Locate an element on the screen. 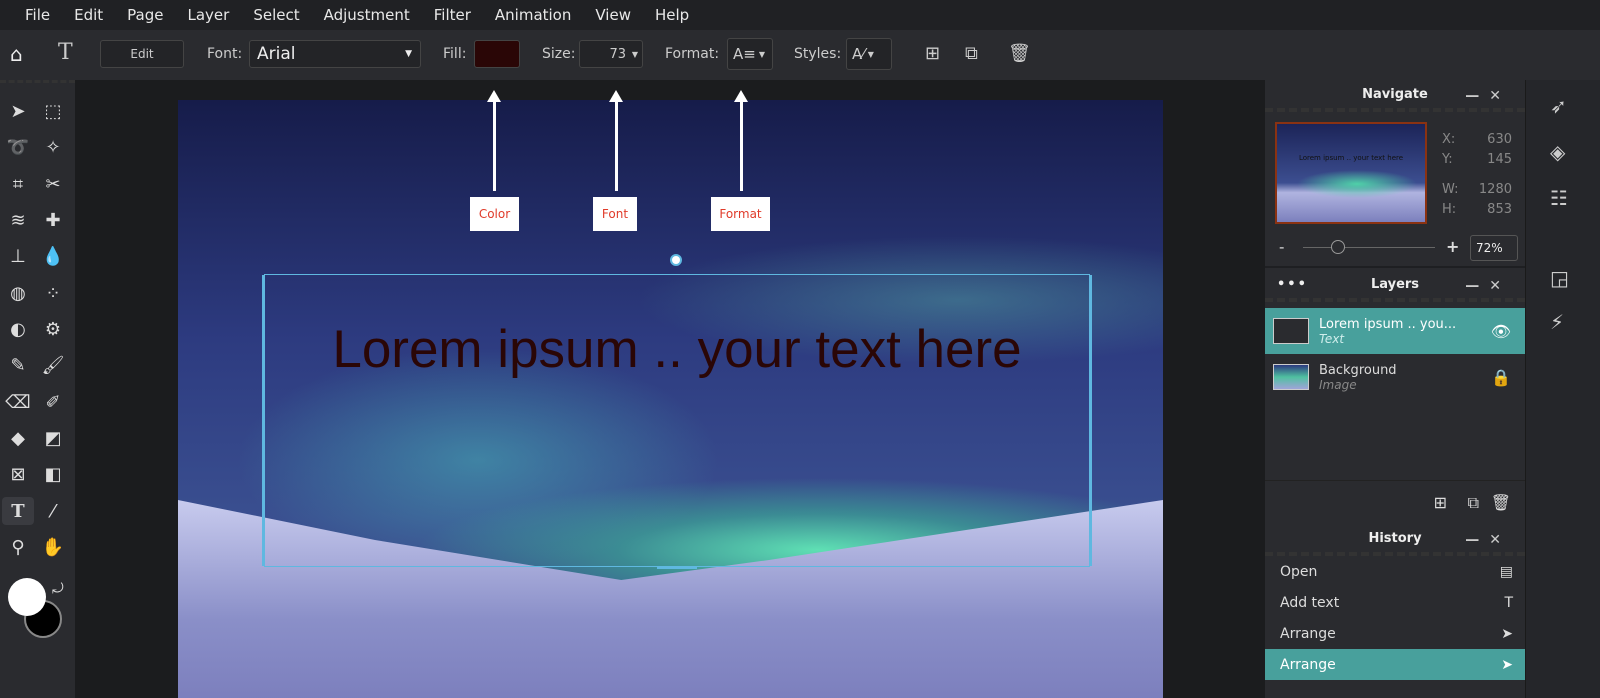  sponge-icon: ◍ is located at coordinates (18, 293).